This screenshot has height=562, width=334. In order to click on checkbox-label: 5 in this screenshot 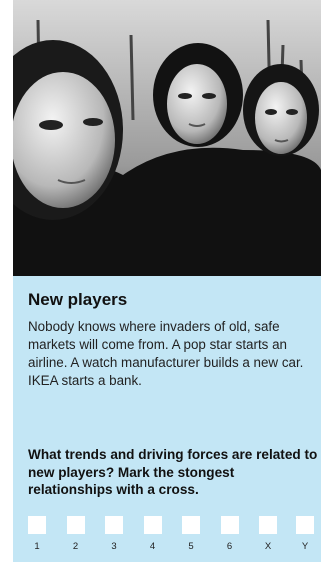, I will do `click(191, 546)`.